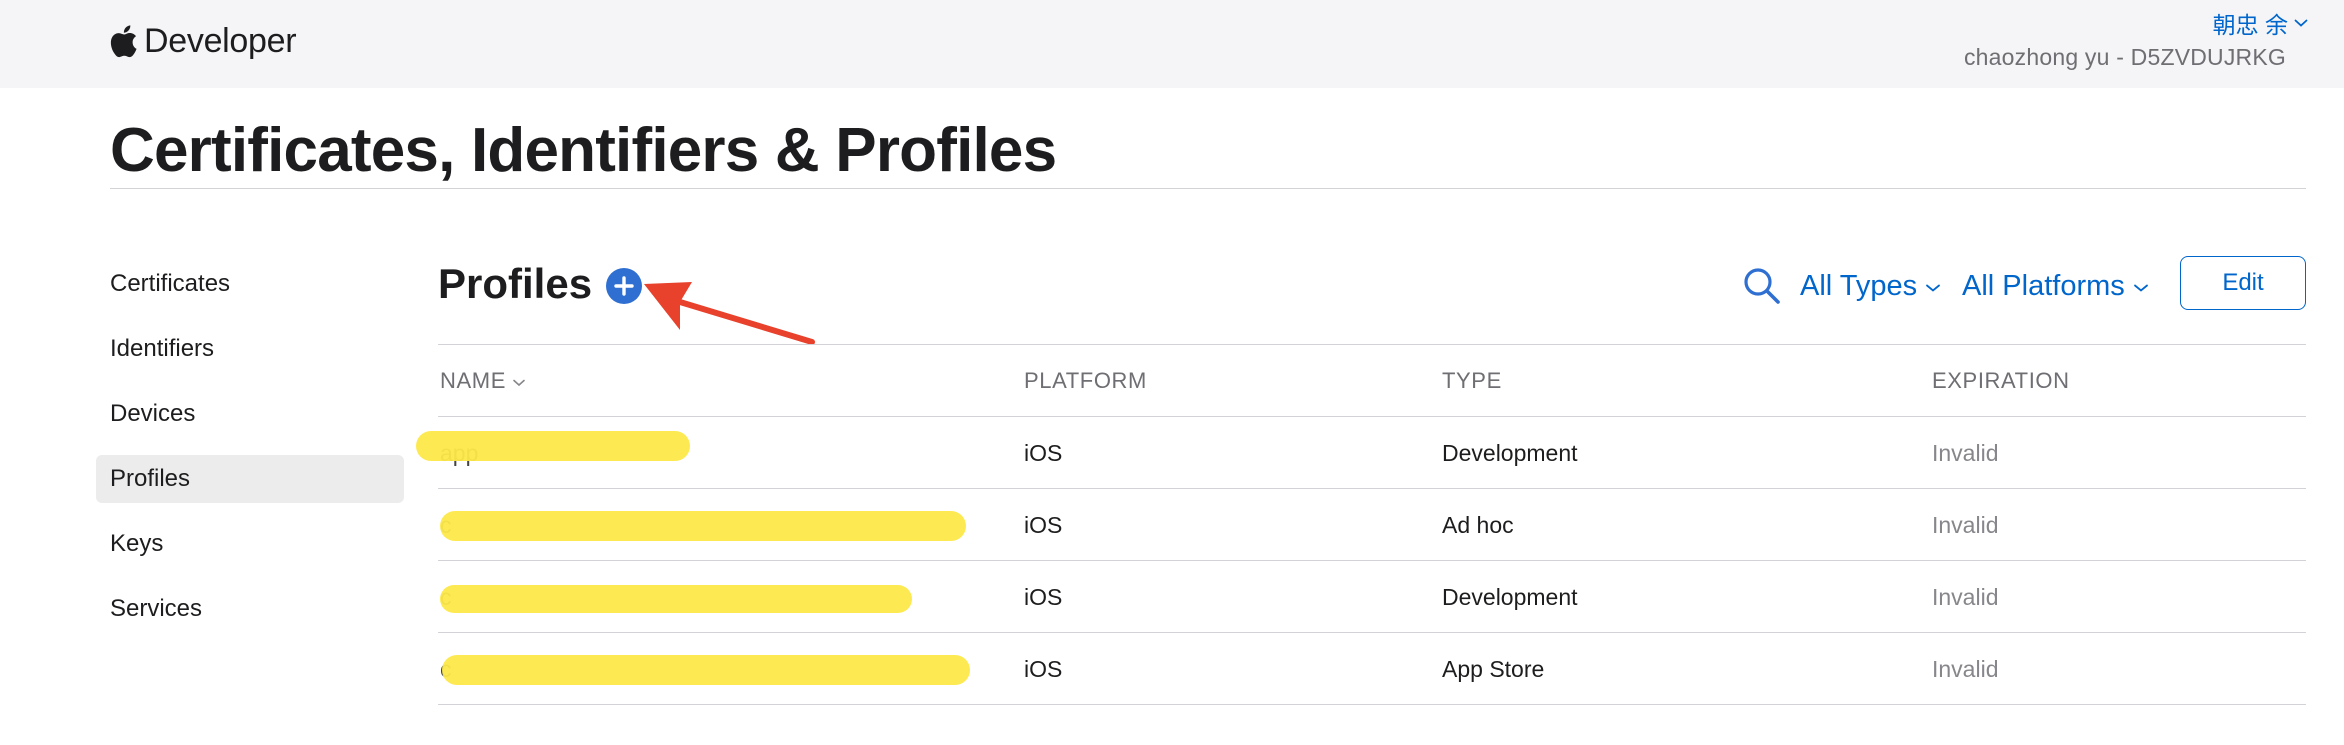  What do you see at coordinates (123, 41) in the screenshot?
I see `apple-logo-icon` at bounding box center [123, 41].